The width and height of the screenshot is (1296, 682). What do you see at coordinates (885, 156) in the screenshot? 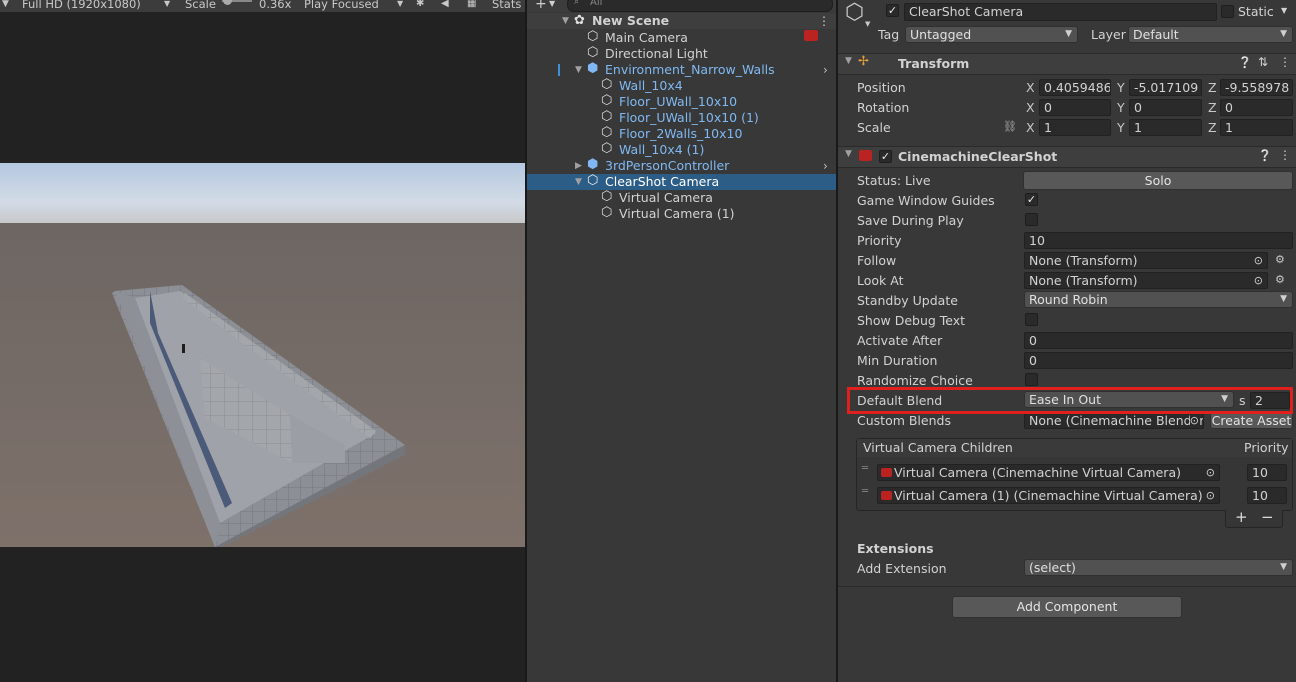
I see `component-enabled-toggle: ✓` at bounding box center [885, 156].